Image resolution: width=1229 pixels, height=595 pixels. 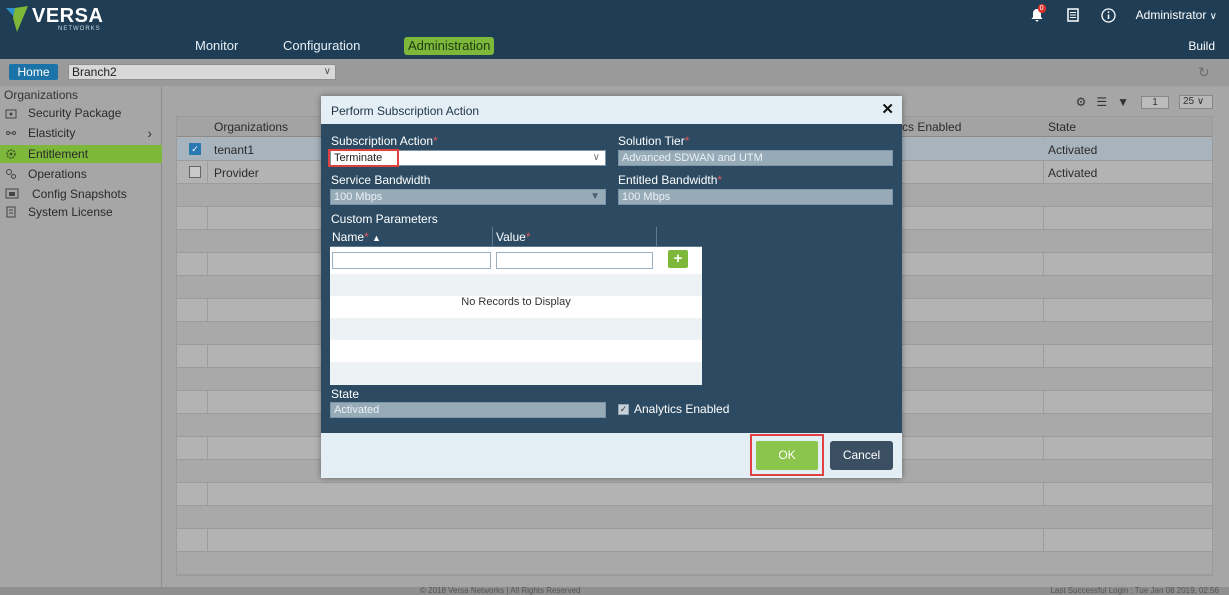 I want to click on sidebar-item-system-license: System License, so click(x=81, y=212).